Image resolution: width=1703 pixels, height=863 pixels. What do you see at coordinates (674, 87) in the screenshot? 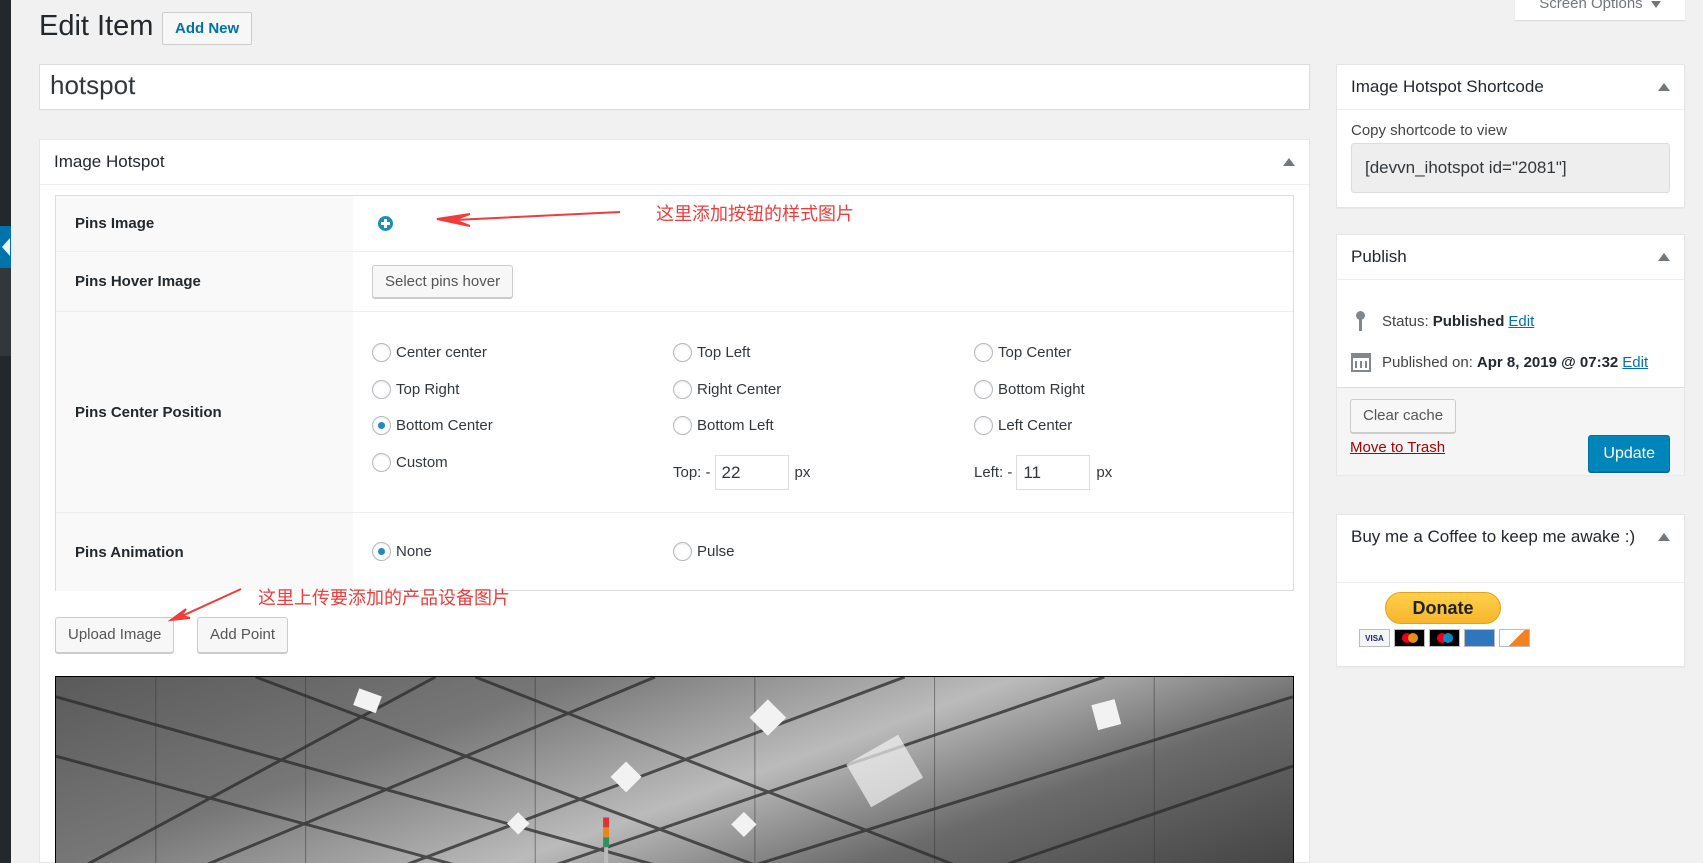
I see `post-title-input: hotspot` at bounding box center [674, 87].